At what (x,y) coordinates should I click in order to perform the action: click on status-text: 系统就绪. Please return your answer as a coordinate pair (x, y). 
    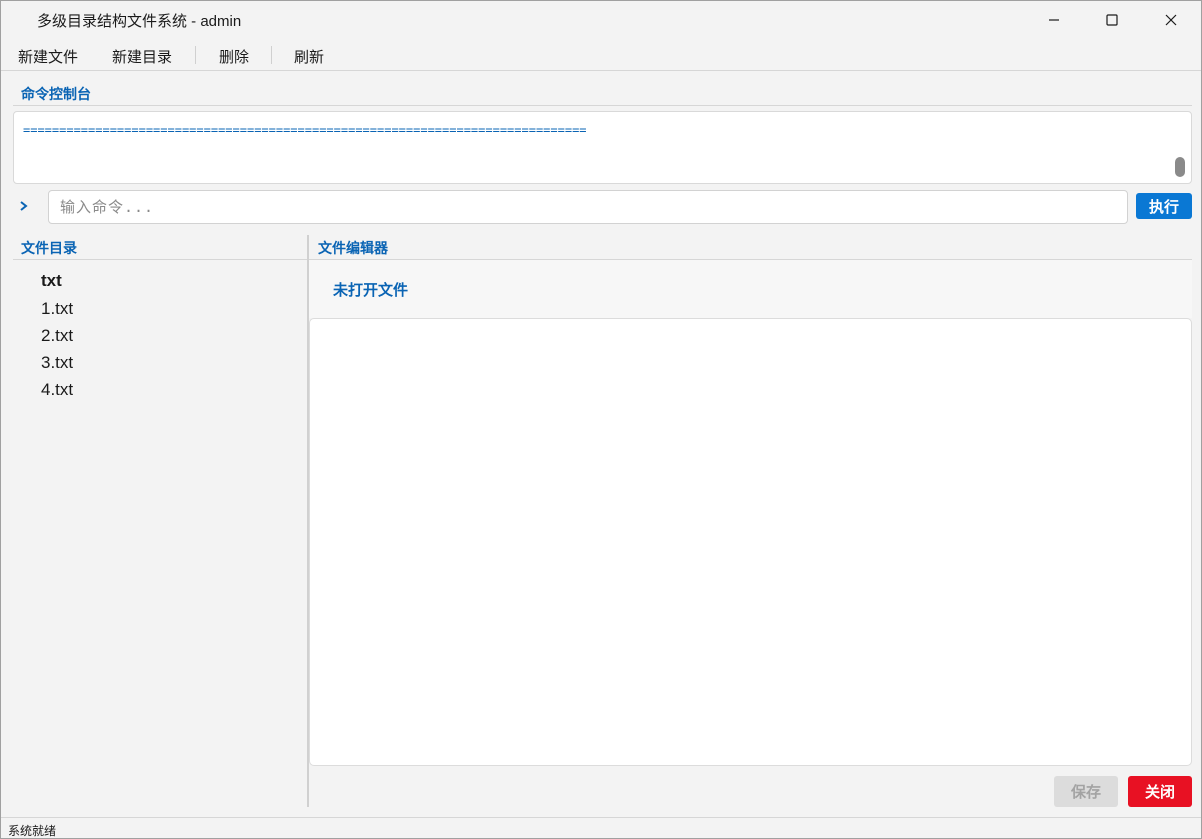
    Looking at the image, I should click on (32, 831).